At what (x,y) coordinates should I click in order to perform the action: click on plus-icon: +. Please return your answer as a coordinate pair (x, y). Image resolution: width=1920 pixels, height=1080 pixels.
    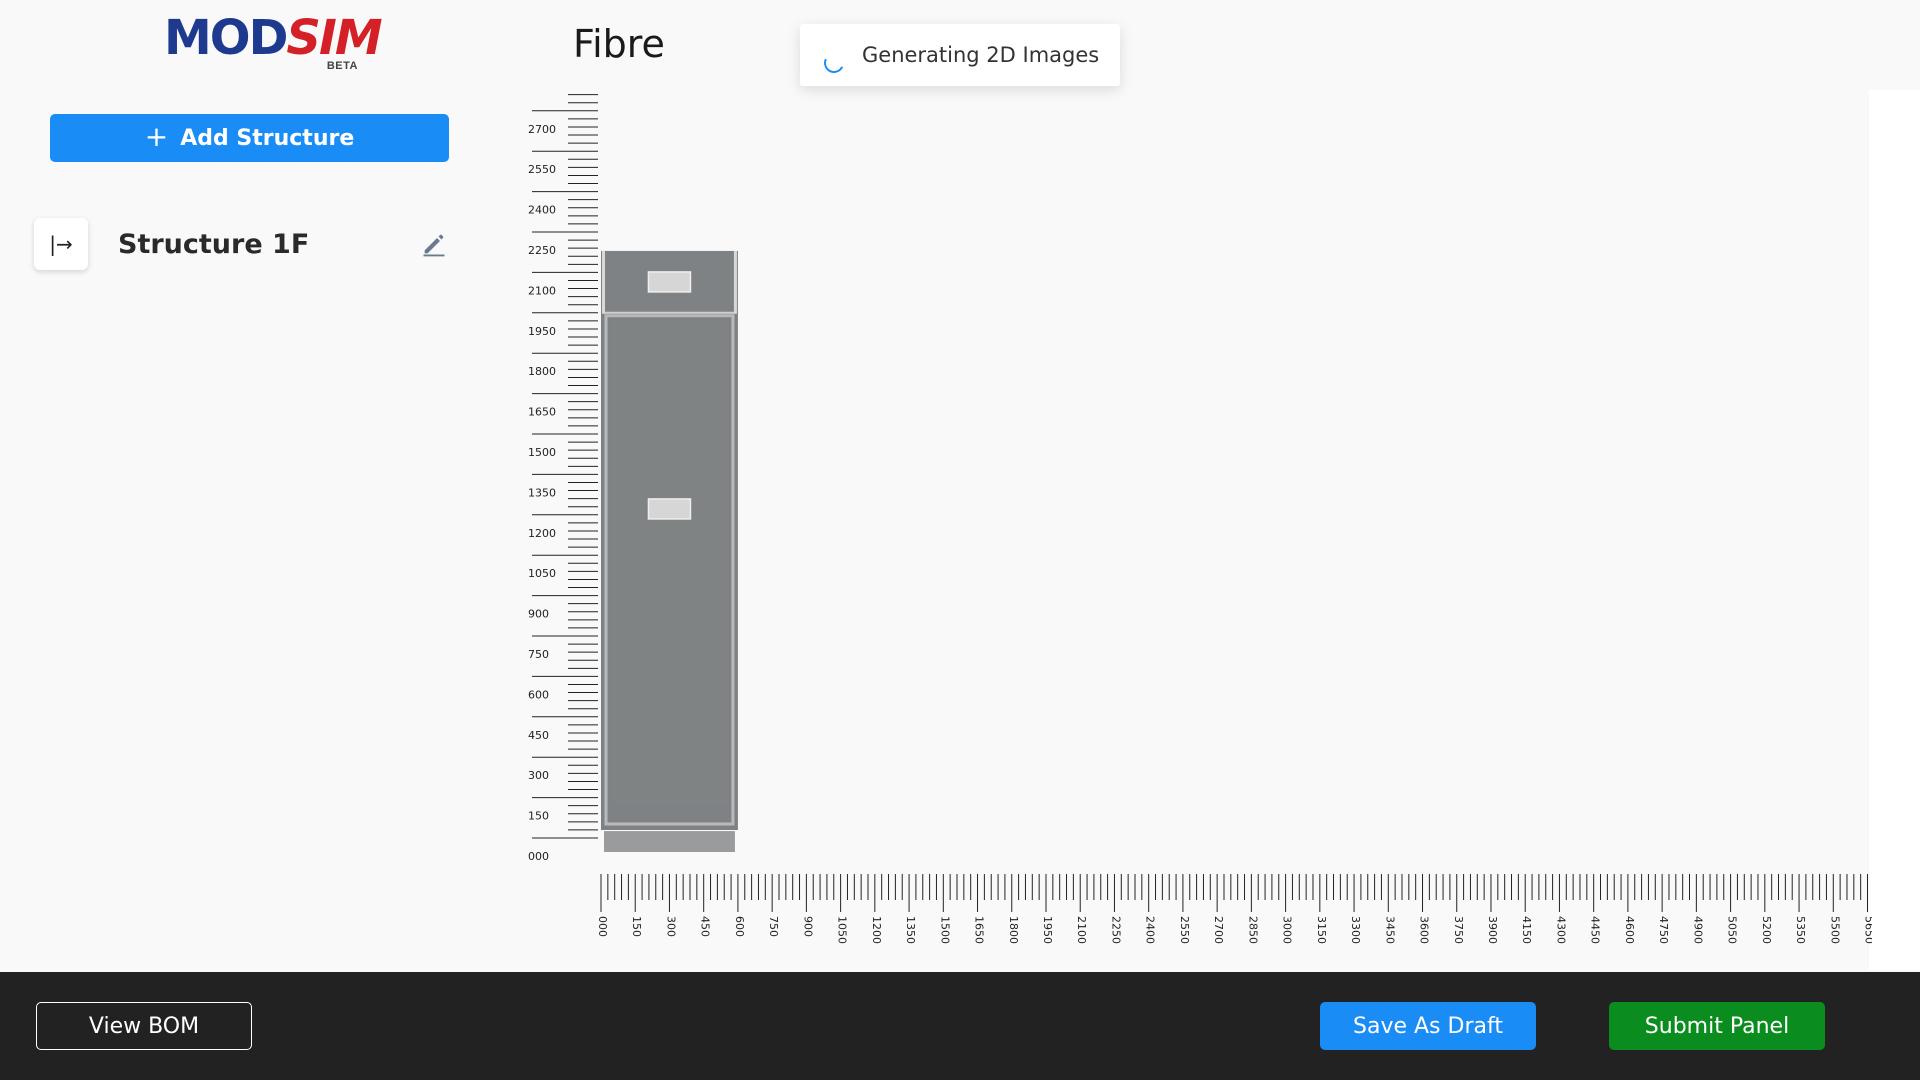
    Looking at the image, I should click on (156, 136).